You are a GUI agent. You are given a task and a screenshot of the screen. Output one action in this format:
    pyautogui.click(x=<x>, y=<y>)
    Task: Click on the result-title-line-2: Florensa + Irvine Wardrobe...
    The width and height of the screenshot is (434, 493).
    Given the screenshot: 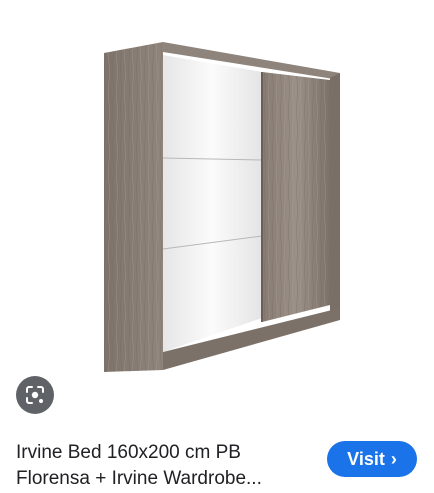 What is the action you would take?
    pyautogui.click(x=139, y=478)
    